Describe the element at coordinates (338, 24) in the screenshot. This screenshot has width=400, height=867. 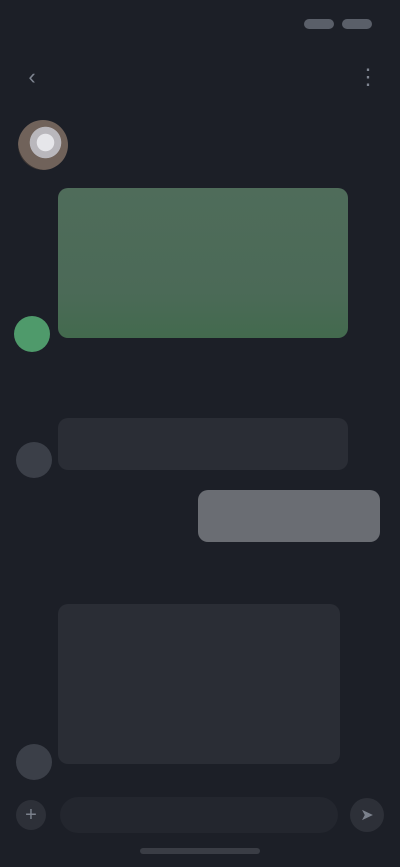
I see `status-indicators` at that location.